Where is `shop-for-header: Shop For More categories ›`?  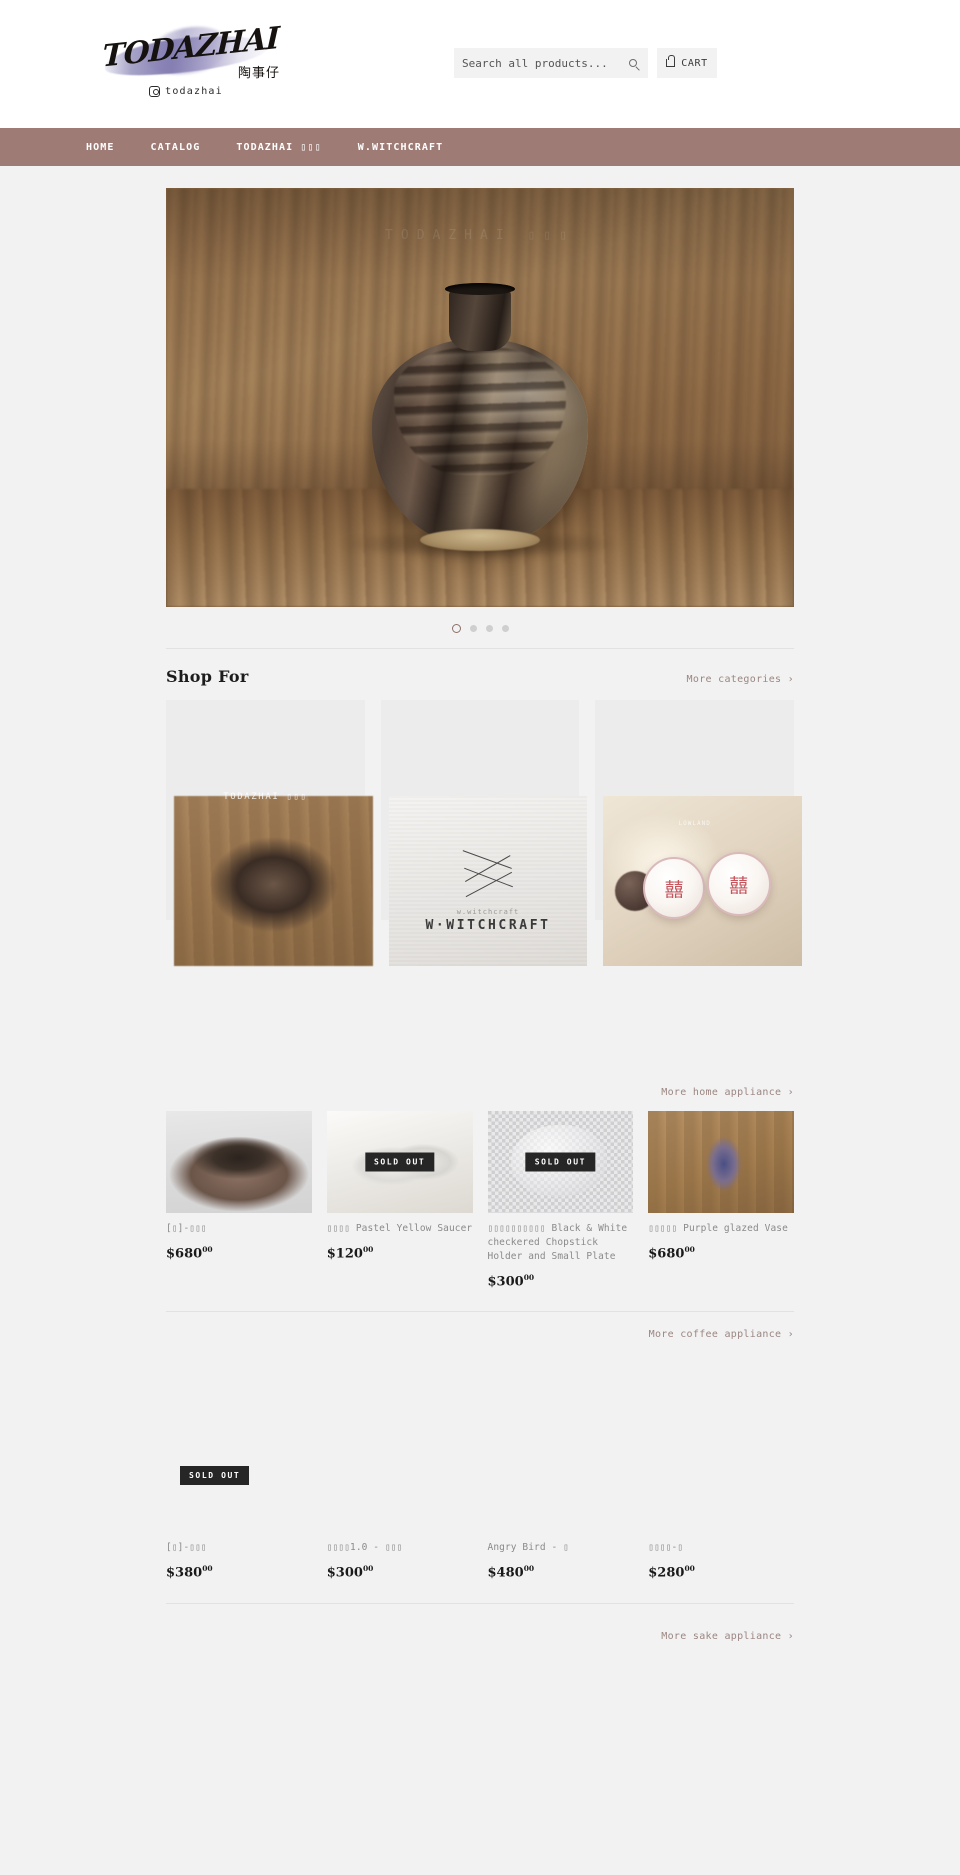
shop-for-header: Shop For More categories › is located at coordinates (480, 674).